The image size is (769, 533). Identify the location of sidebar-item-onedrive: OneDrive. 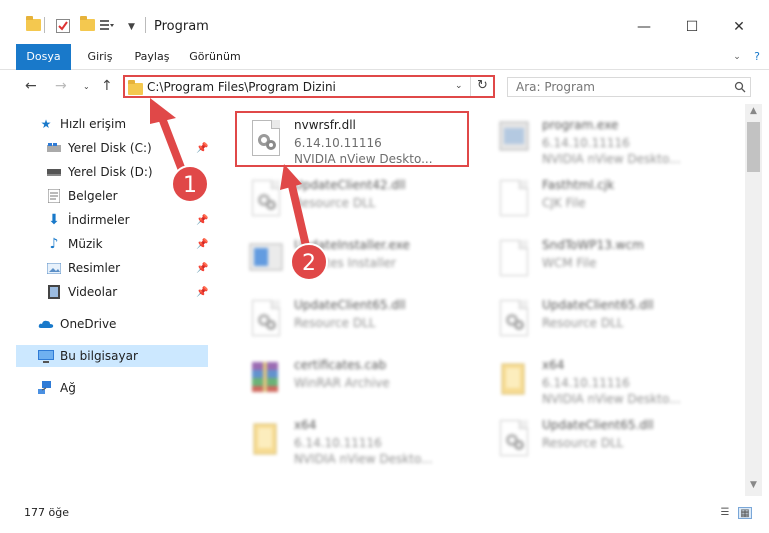
(112, 324).